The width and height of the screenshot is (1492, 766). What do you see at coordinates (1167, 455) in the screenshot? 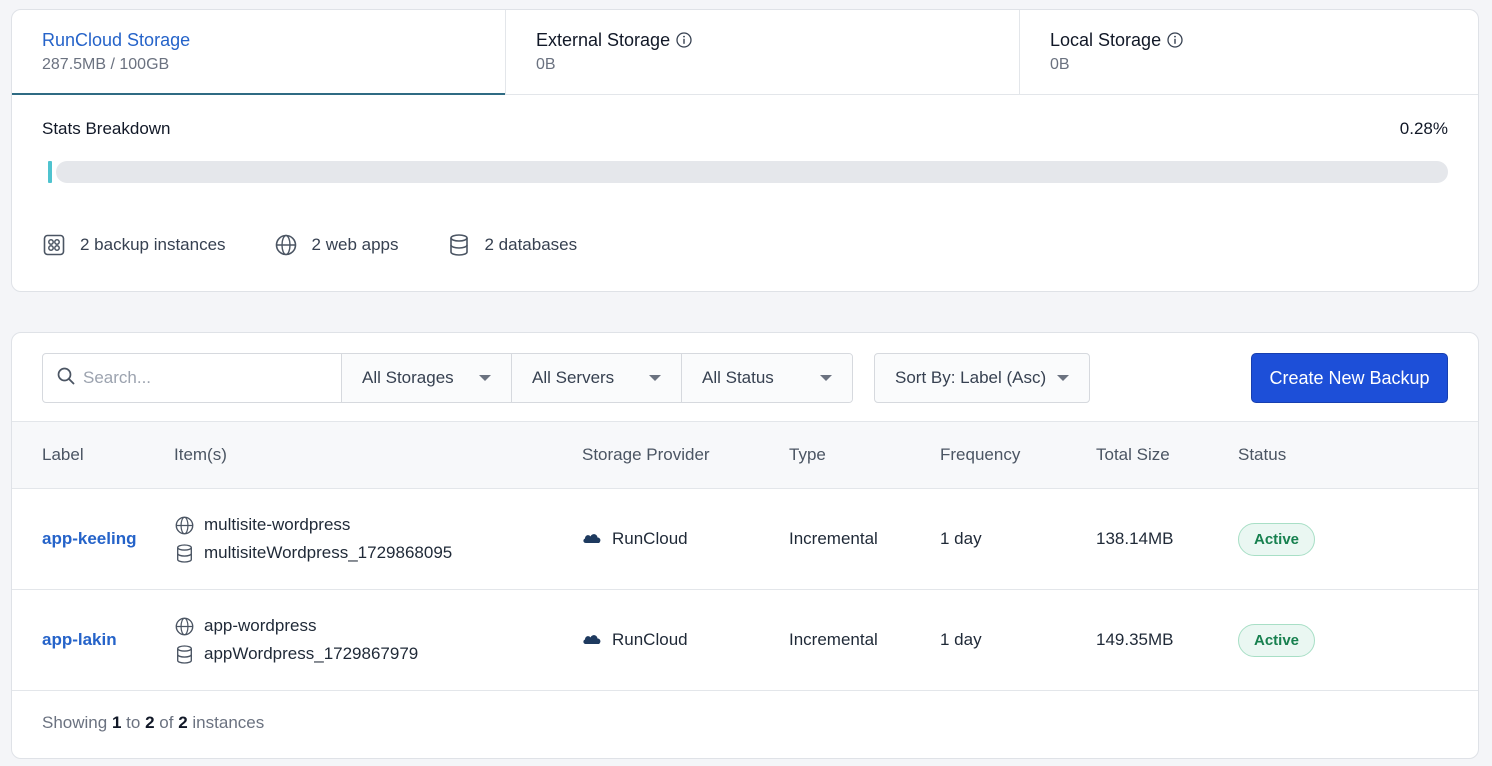
I see `column-header-total-size: Total Size` at bounding box center [1167, 455].